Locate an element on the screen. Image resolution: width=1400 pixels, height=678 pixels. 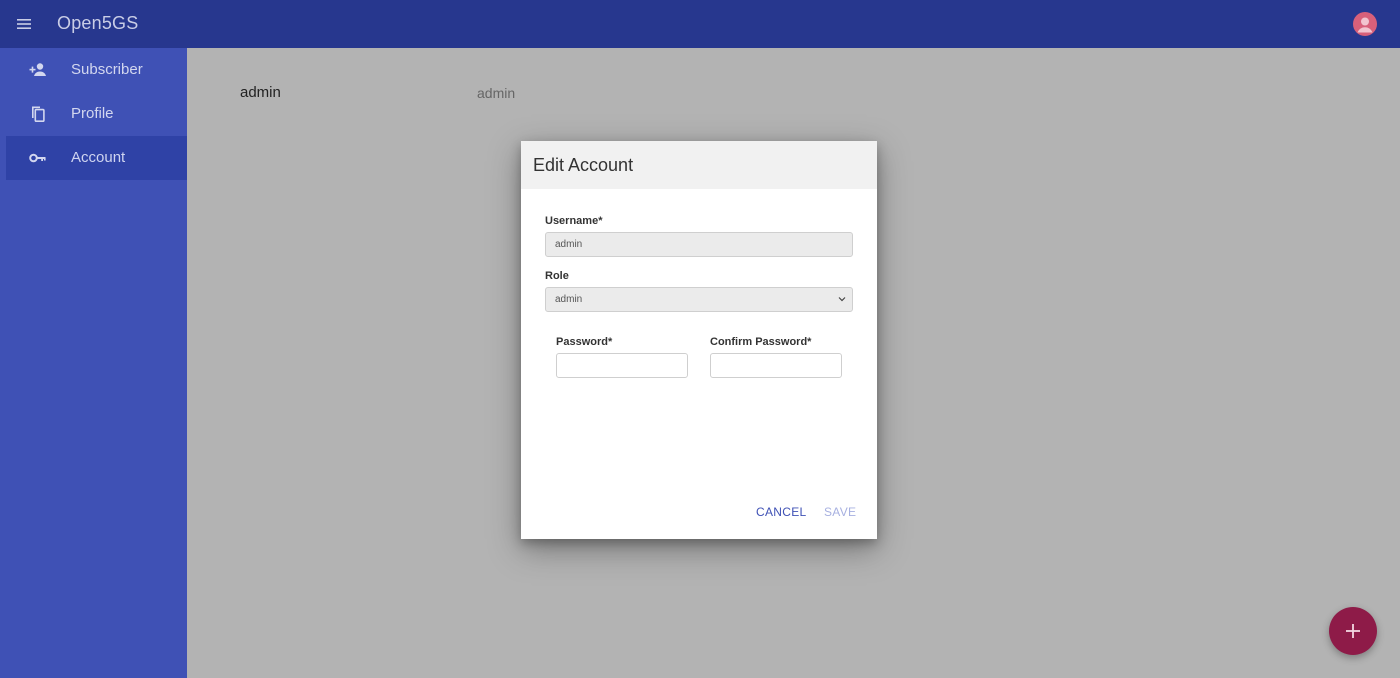
dialog-title: Edit Account is located at coordinates (583, 164).